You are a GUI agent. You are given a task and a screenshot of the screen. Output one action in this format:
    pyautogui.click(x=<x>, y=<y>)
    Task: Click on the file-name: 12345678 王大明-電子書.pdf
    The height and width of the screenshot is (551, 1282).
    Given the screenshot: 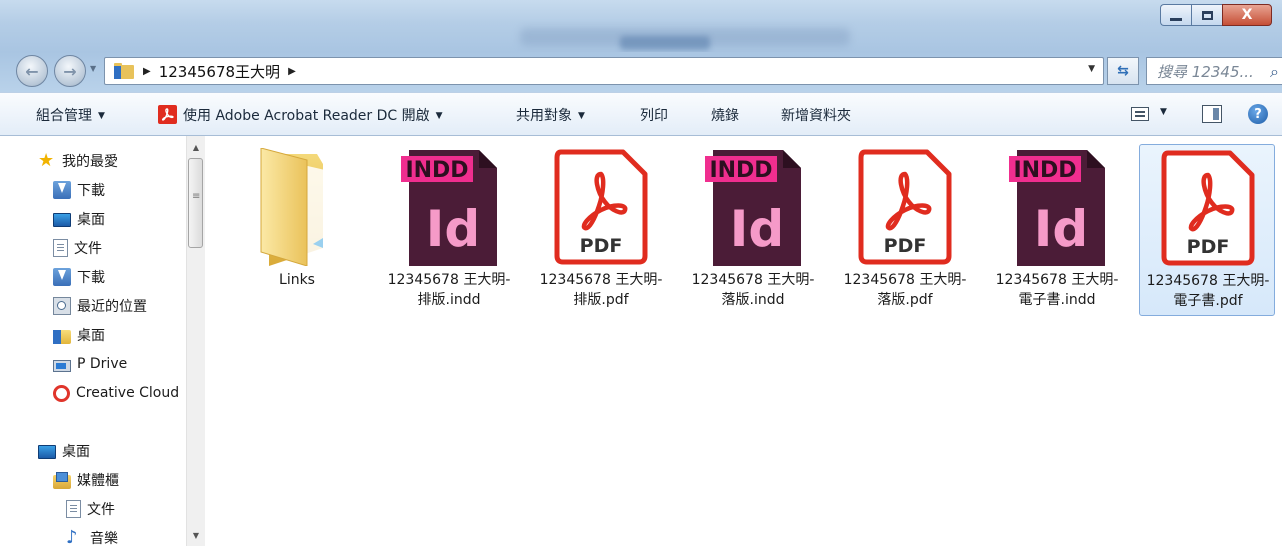 What is the action you would take?
    pyautogui.click(x=1208, y=291)
    